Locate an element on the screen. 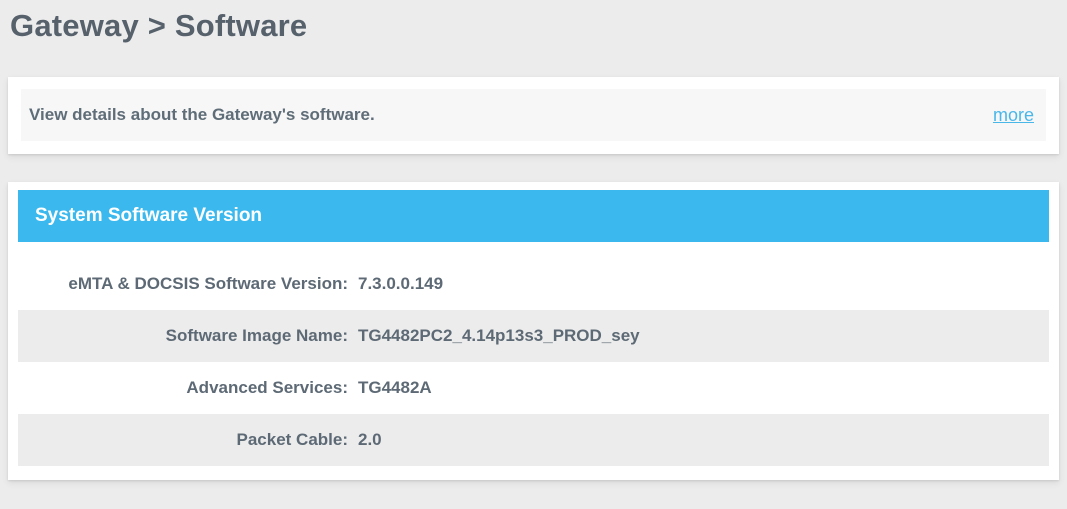  row-label: Advanced Services: is located at coordinates (267, 387).